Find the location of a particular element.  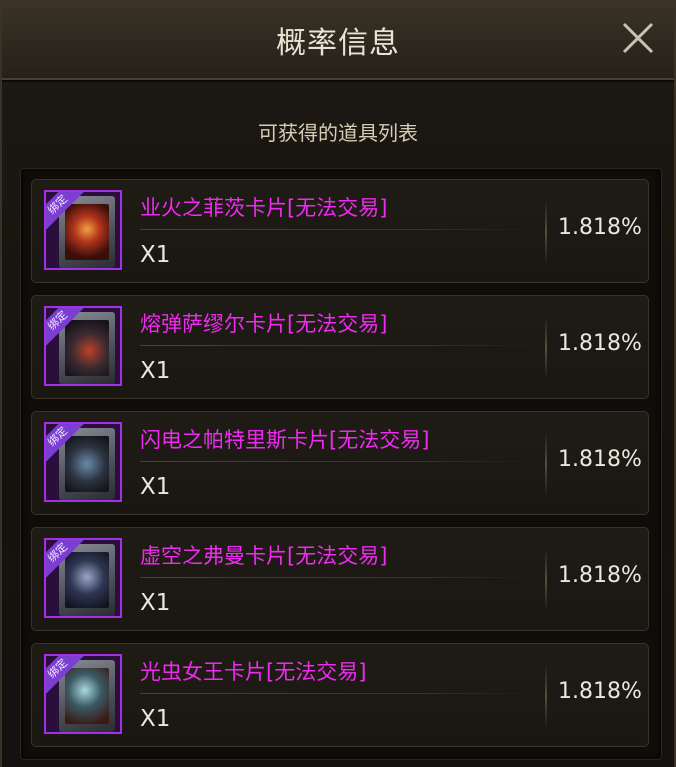

list-item: 绑定 熔弹萨缪尔卡片[无法交易] X1 1.818% is located at coordinates (340, 347).